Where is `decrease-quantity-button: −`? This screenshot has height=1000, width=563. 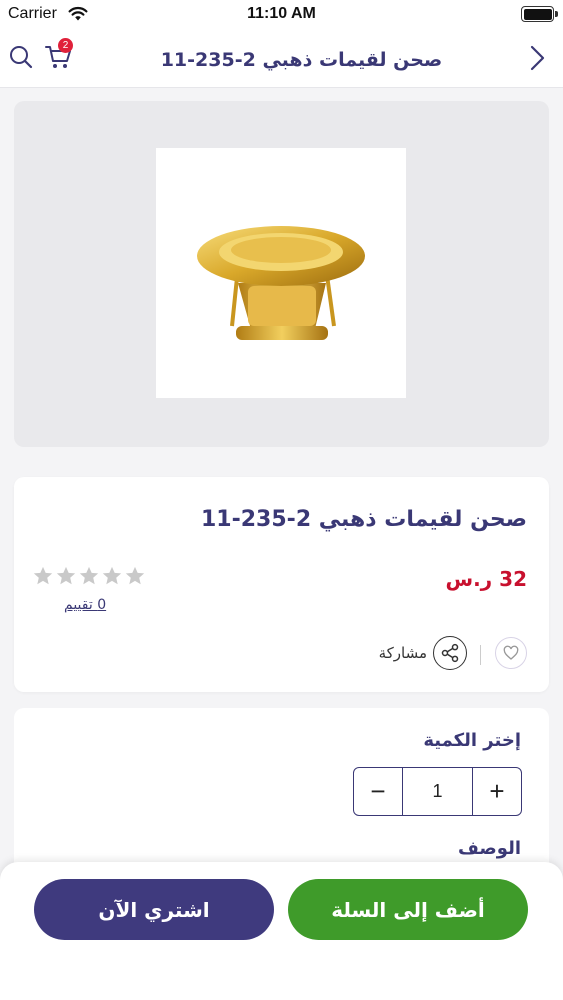 decrease-quantity-button: − is located at coordinates (378, 791).